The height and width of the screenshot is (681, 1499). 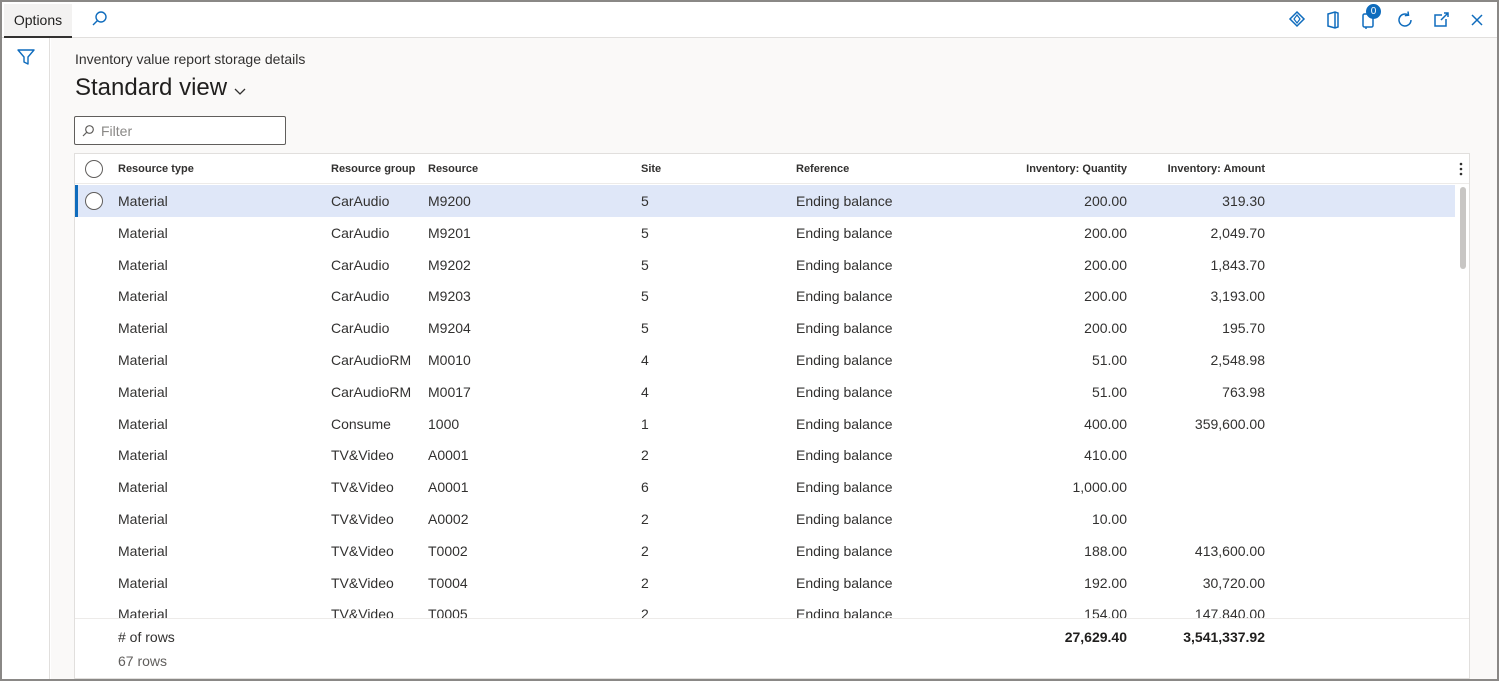 I want to click on col-header-inventory-quantity: Inventory: Quantity, so click(x=1056, y=169).